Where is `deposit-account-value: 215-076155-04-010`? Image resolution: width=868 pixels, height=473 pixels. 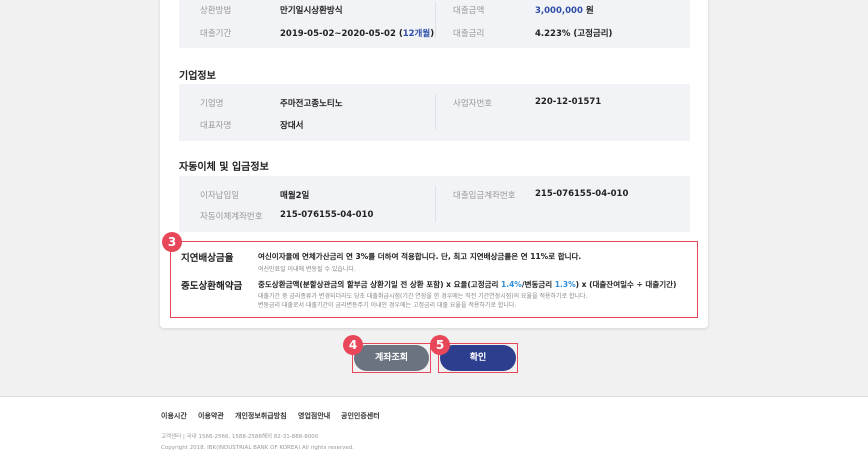
deposit-account-value: 215-076155-04-010 is located at coordinates (582, 194).